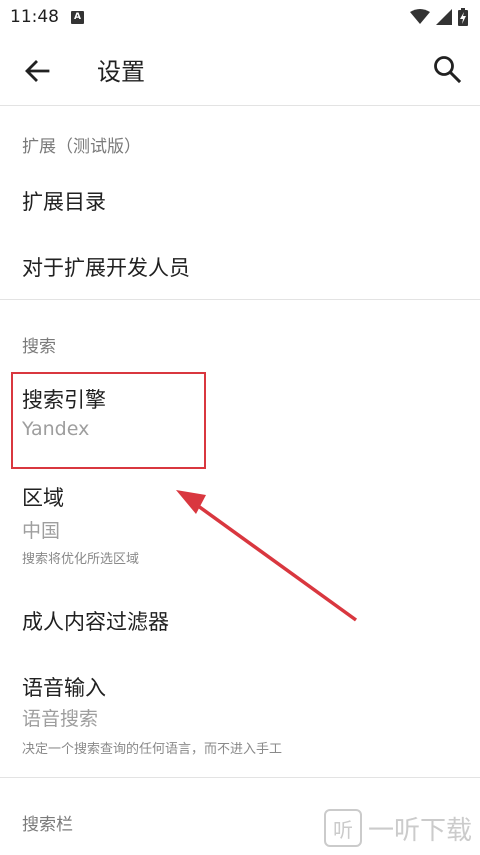 The width and height of the screenshot is (480, 855). I want to click on section-header-search-bar: 搜索栏, so click(47, 825).